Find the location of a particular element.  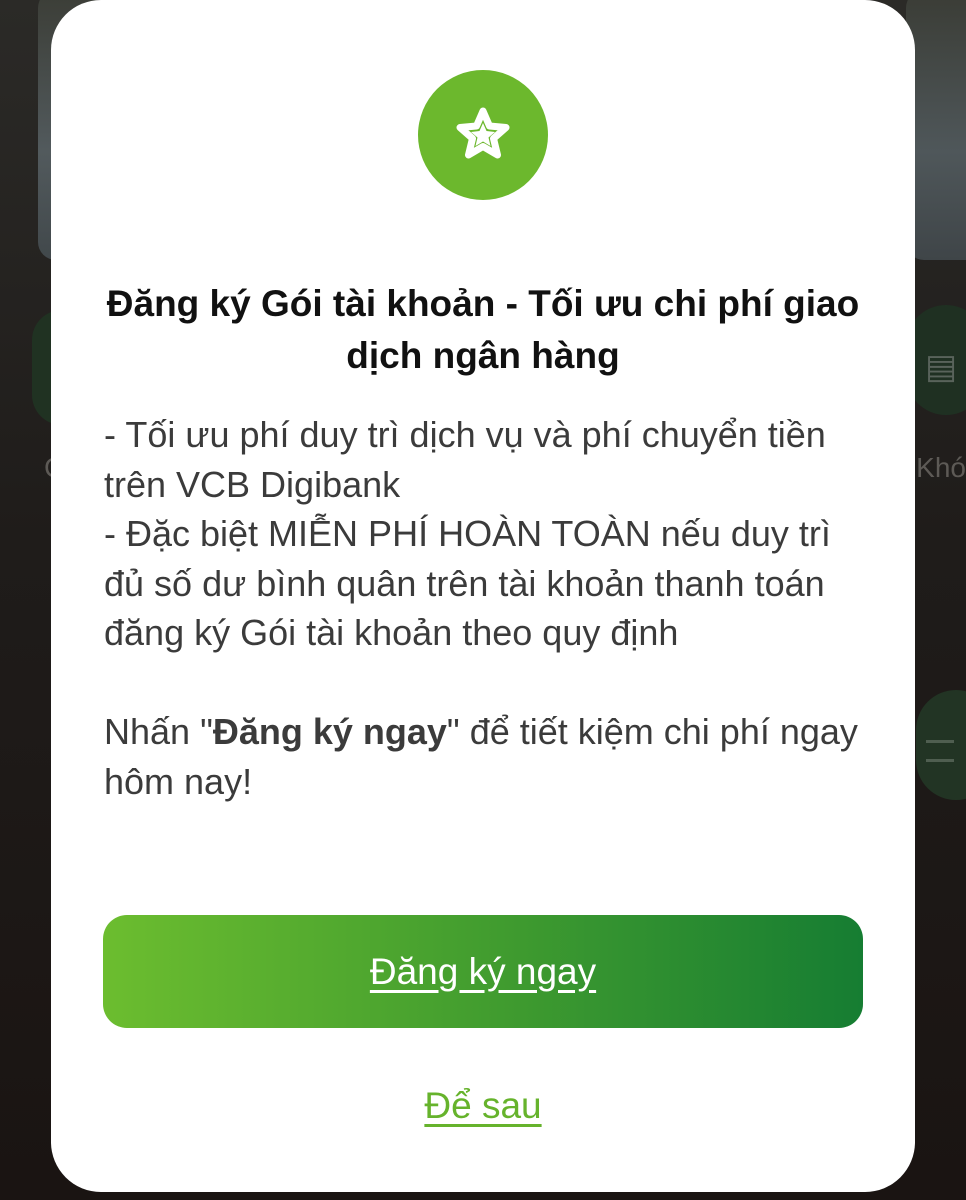

register-now-label: Đăng ký ngay is located at coordinates (483, 971).